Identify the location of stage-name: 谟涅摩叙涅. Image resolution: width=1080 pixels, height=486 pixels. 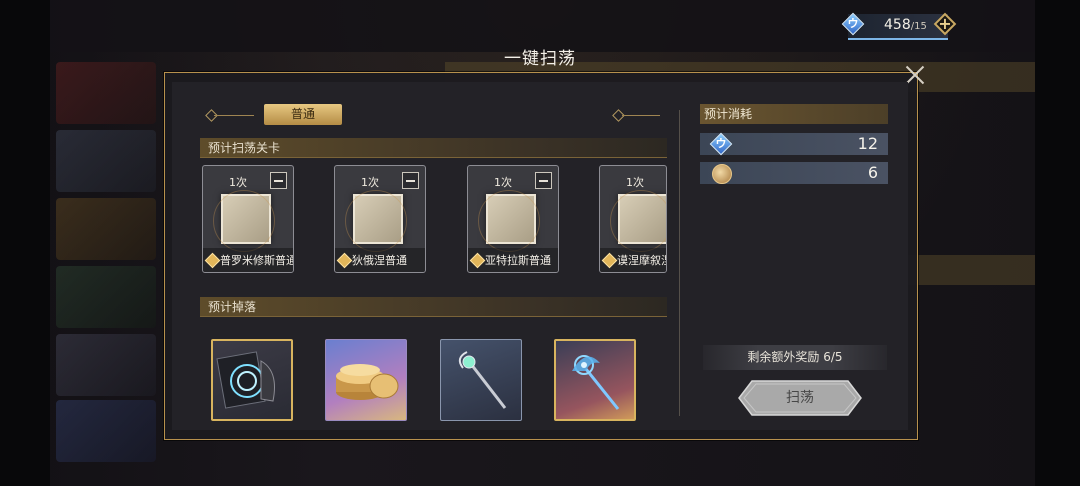
(642, 260).